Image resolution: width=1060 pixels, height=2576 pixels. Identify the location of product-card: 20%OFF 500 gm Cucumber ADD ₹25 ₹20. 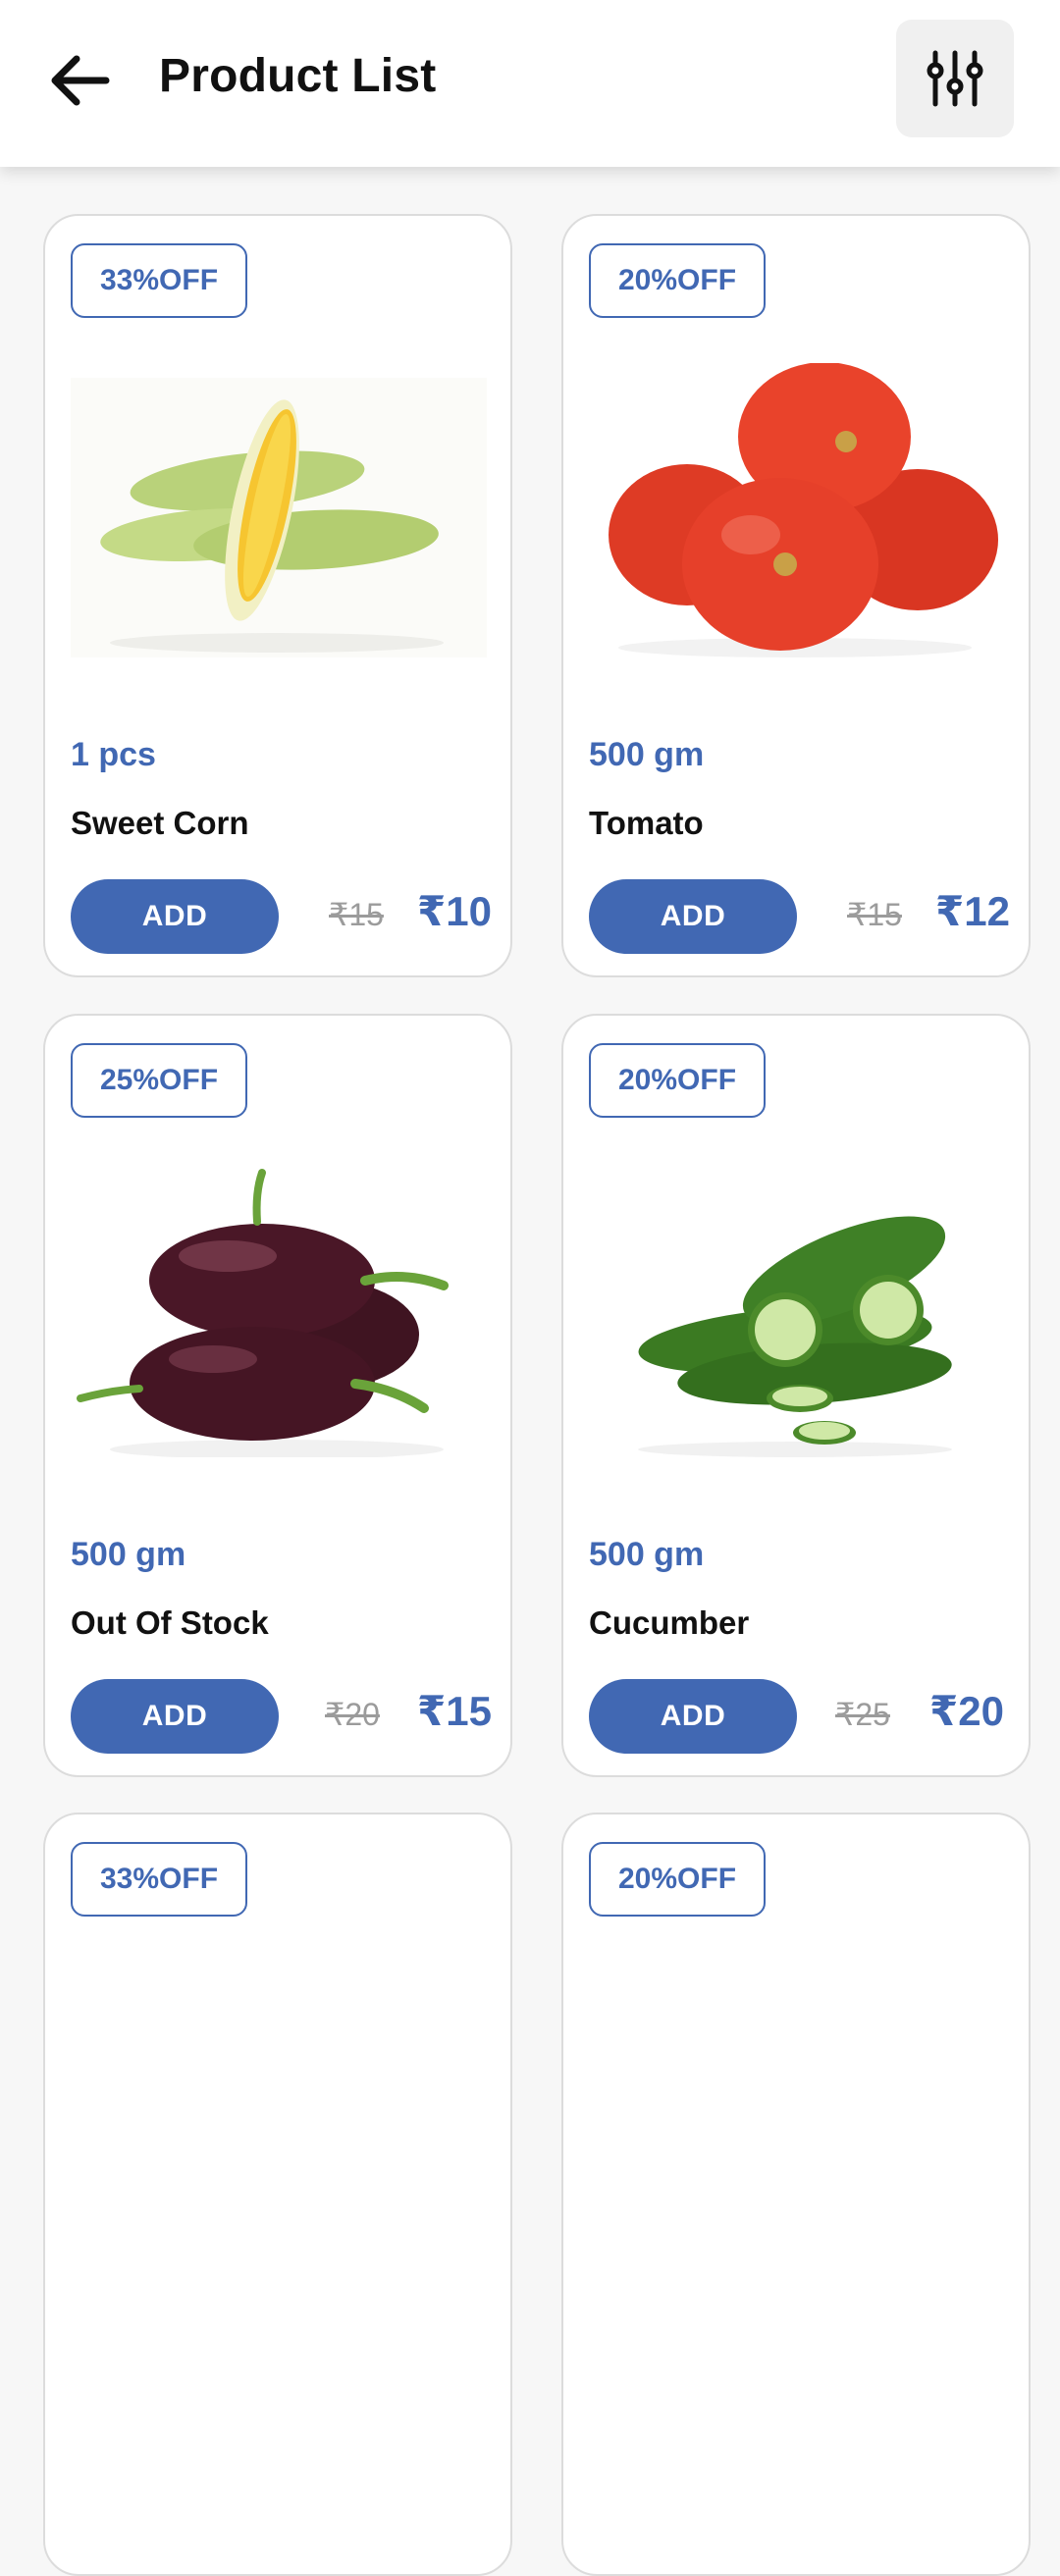
(796, 1395).